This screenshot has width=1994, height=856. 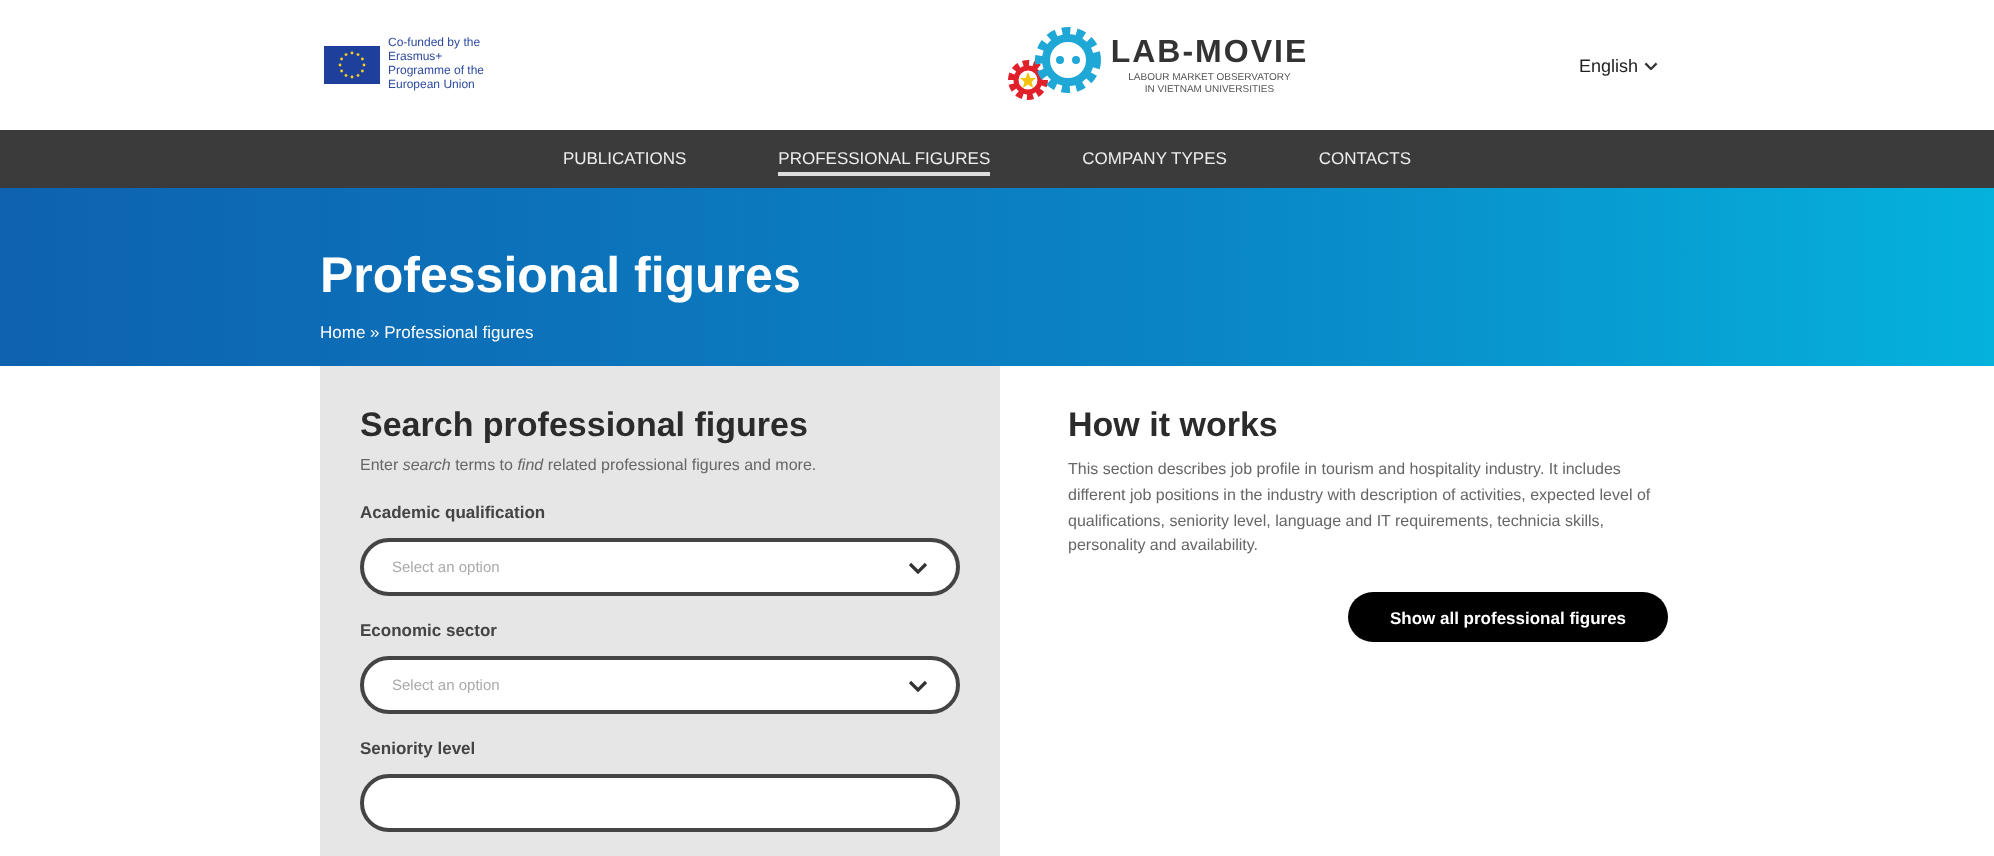 What do you see at coordinates (1508, 617) in the screenshot?
I see `show-all-button: Show all professional figures` at bounding box center [1508, 617].